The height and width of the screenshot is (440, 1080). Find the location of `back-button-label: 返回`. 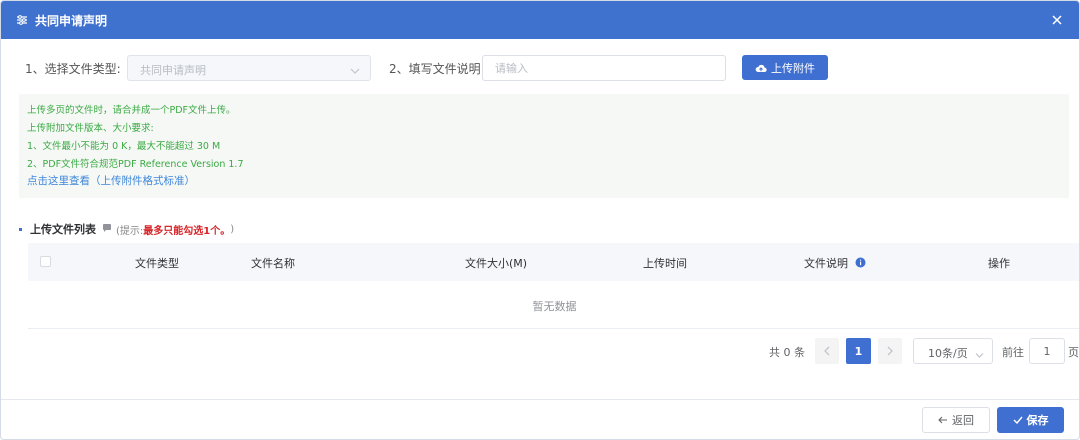

back-button-label: 返回 is located at coordinates (963, 420).